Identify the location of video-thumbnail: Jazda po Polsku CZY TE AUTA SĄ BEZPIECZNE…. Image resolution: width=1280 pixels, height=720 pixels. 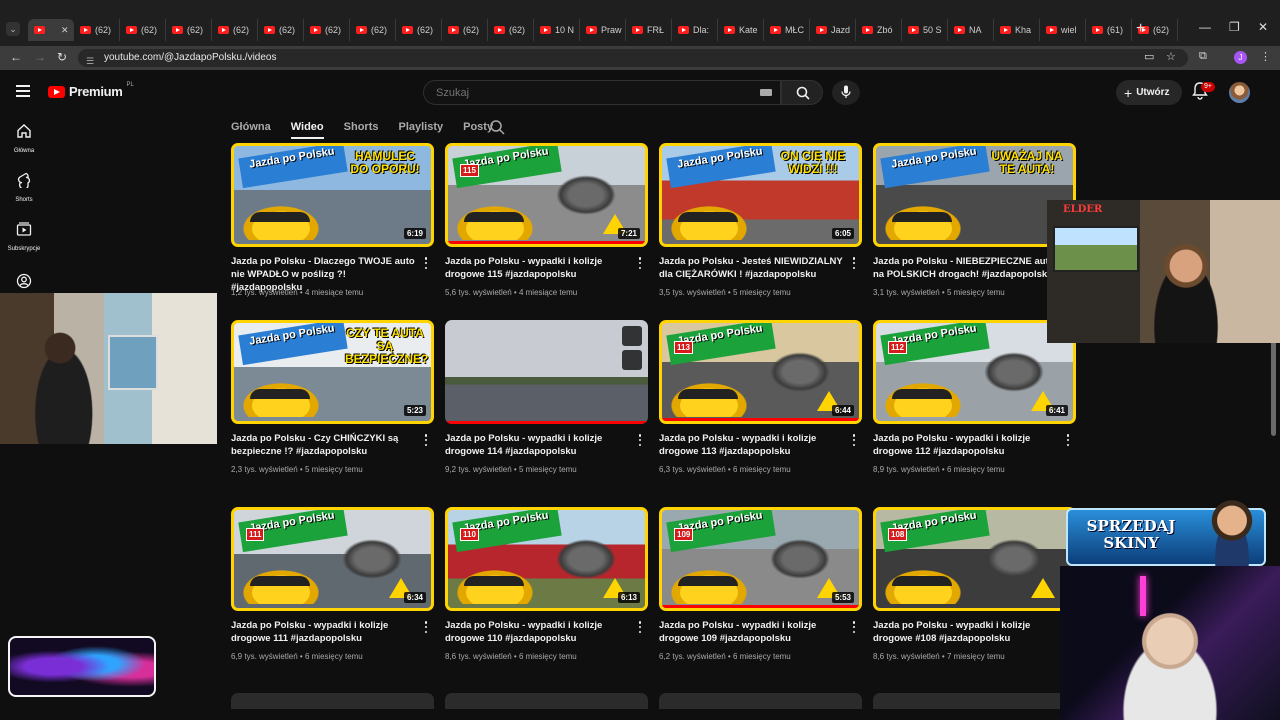
(332, 372).